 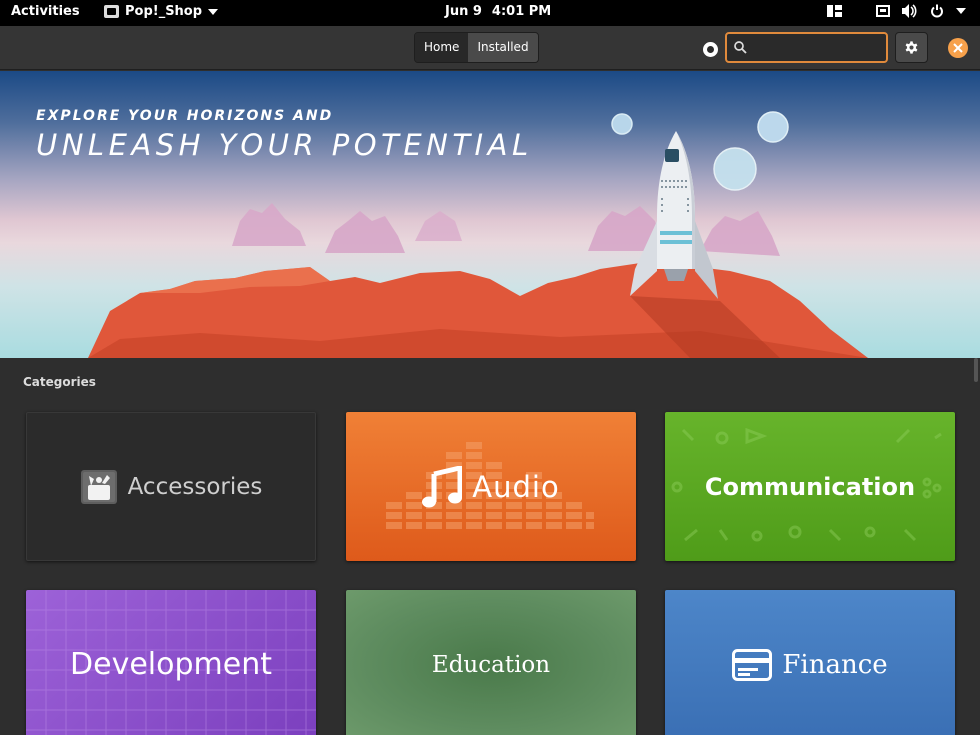 I want to click on chevron-down-icon, so click(x=213, y=11).